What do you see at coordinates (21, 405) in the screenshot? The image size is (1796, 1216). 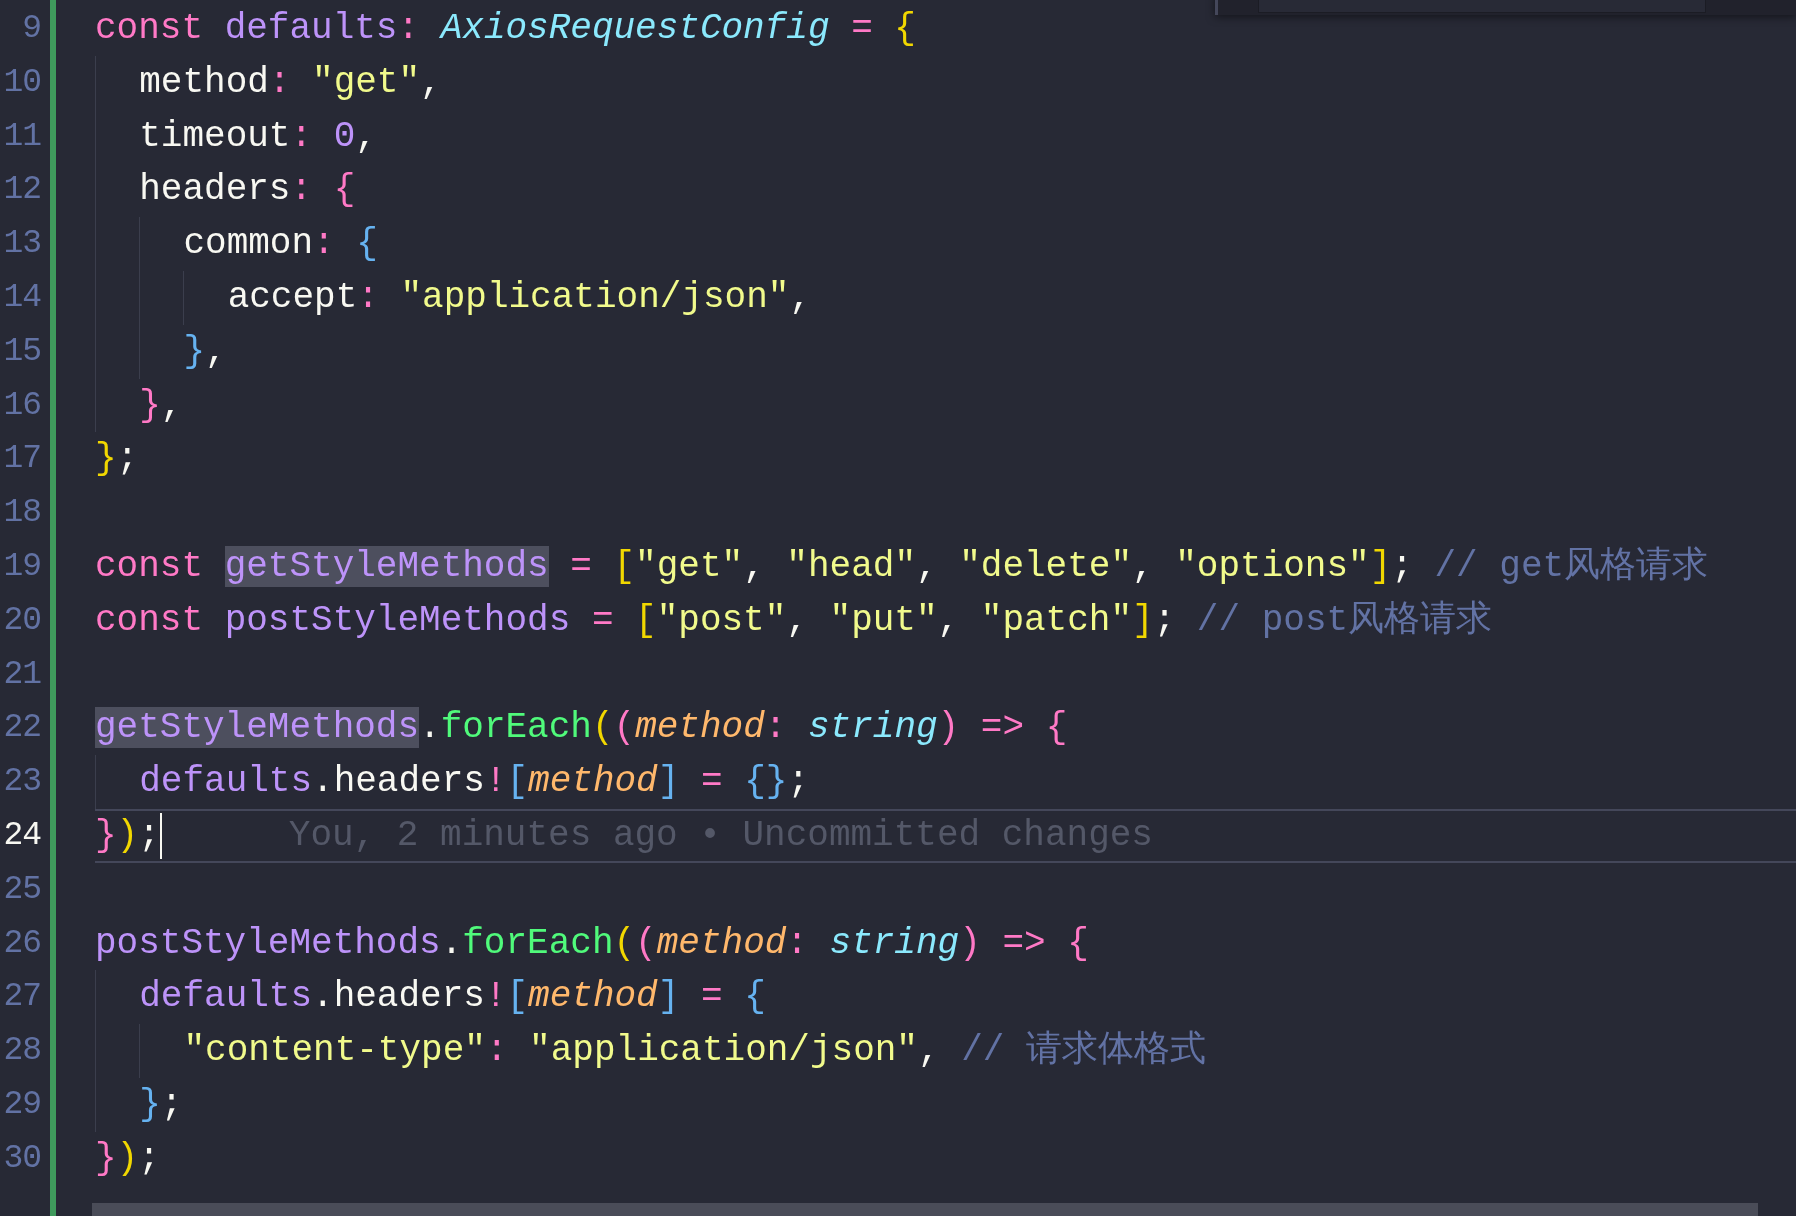 I see `line-number: 16` at bounding box center [21, 405].